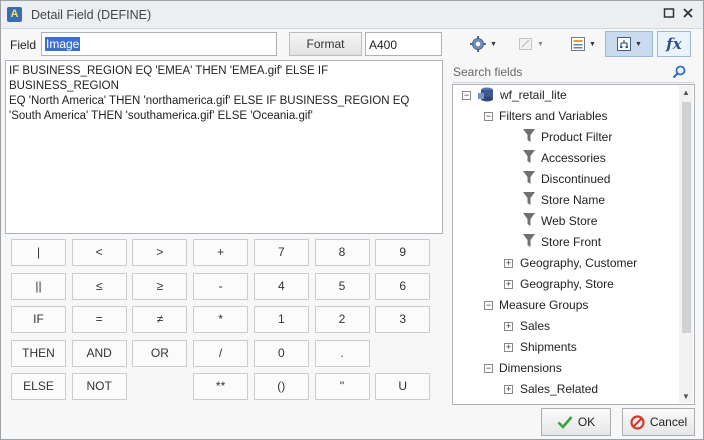  I want to click on tree-sales: Sales, so click(535, 326).